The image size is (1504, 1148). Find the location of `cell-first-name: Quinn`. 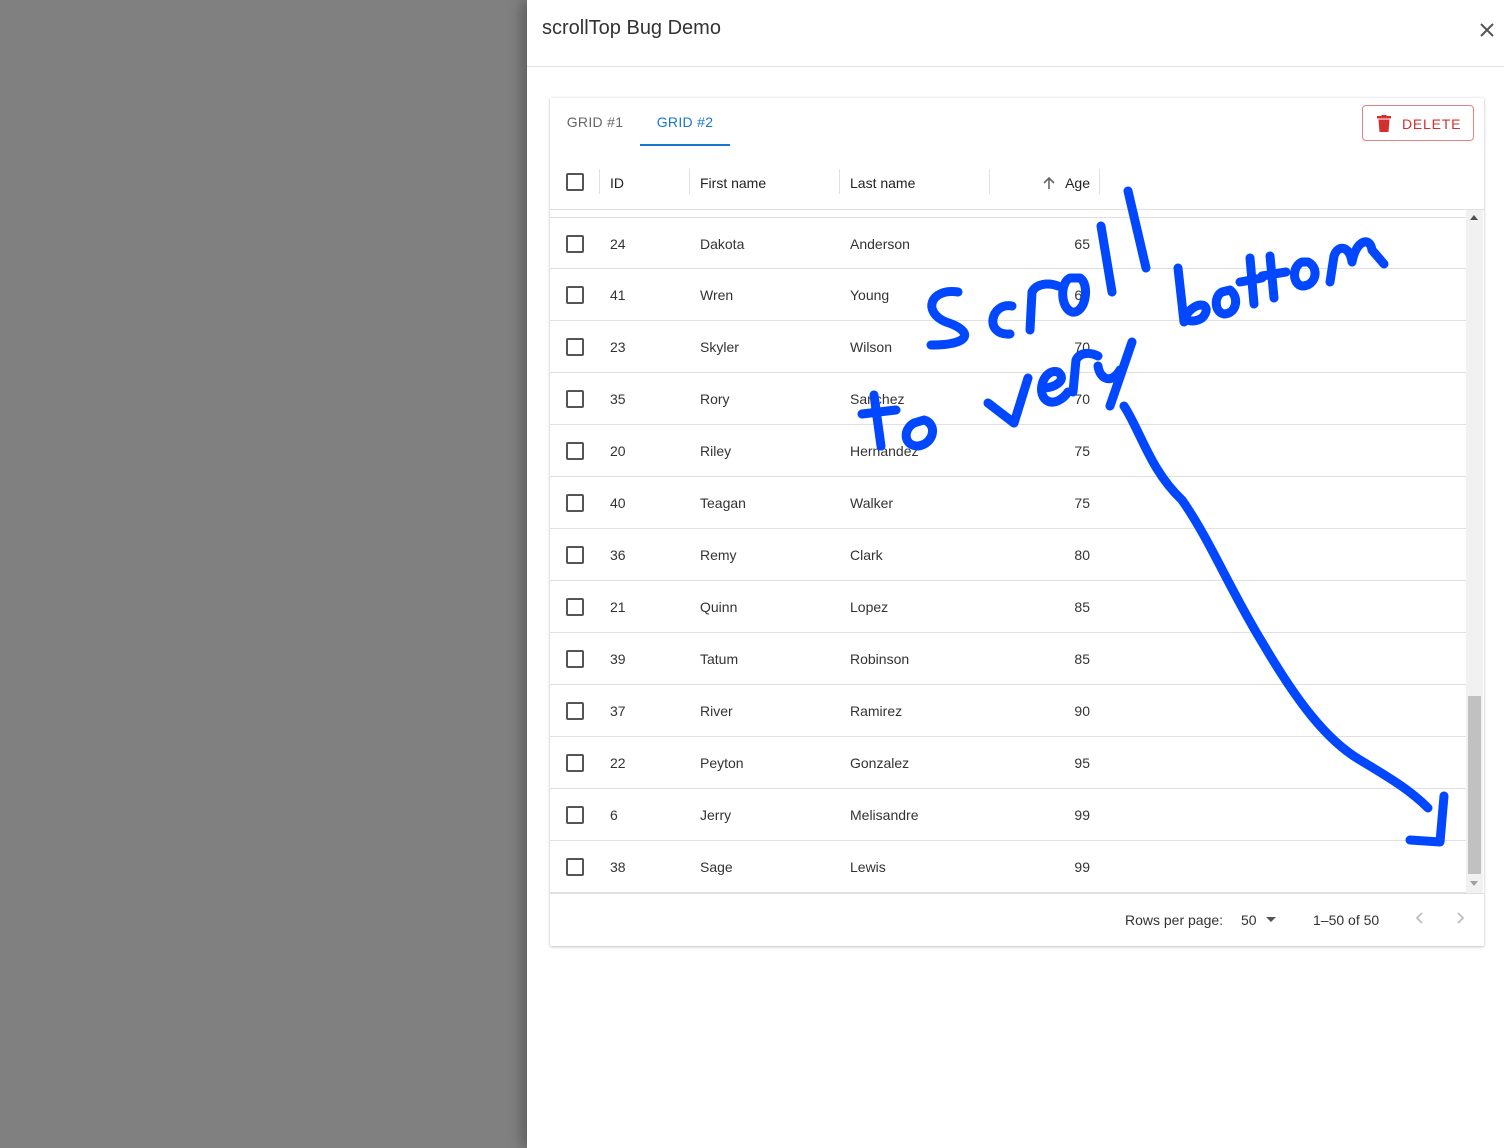

cell-first-name: Quinn is located at coordinates (719, 607).